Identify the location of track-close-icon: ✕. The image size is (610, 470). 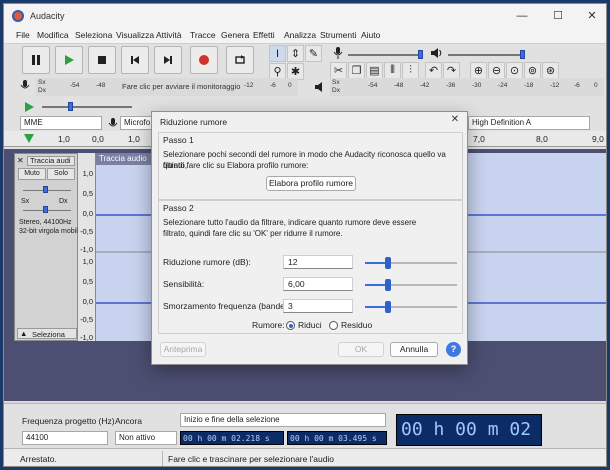
(21, 161).